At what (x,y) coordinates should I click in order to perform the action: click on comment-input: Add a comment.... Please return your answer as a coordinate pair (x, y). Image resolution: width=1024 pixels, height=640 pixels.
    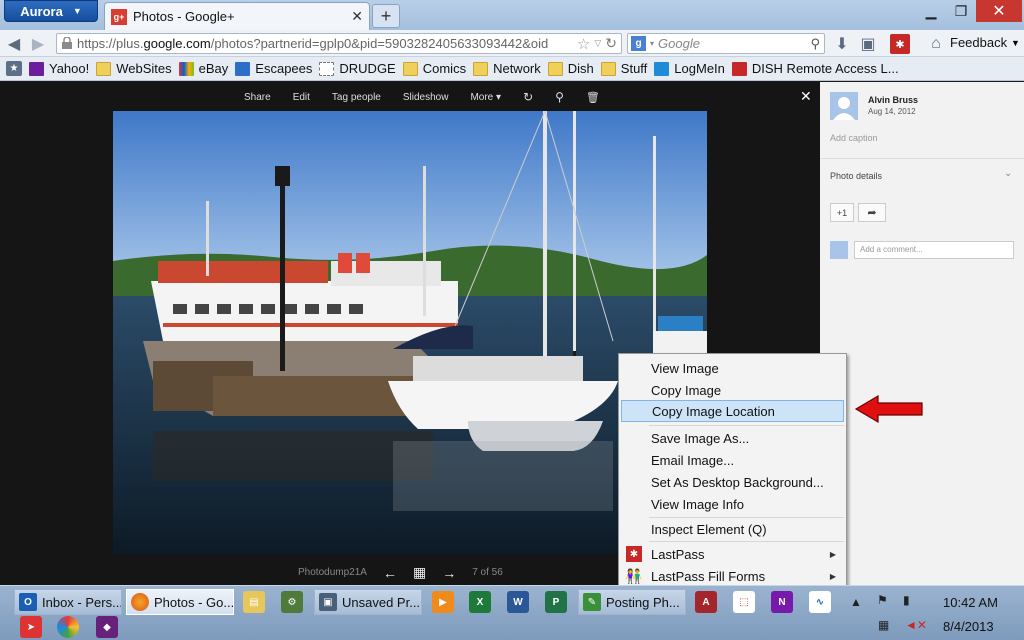
    Looking at the image, I should click on (934, 250).